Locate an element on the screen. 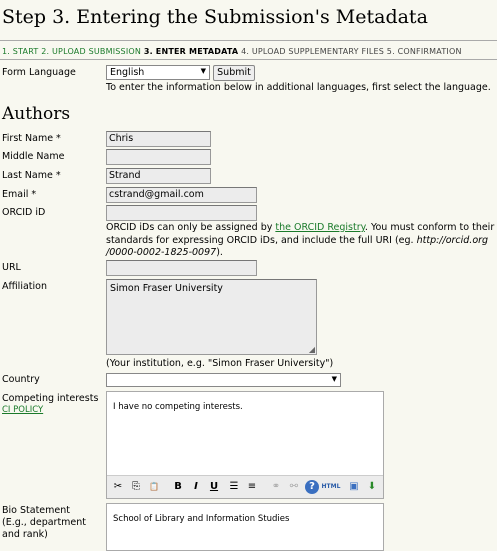  link-icon: ⚭ is located at coordinates (276, 487).